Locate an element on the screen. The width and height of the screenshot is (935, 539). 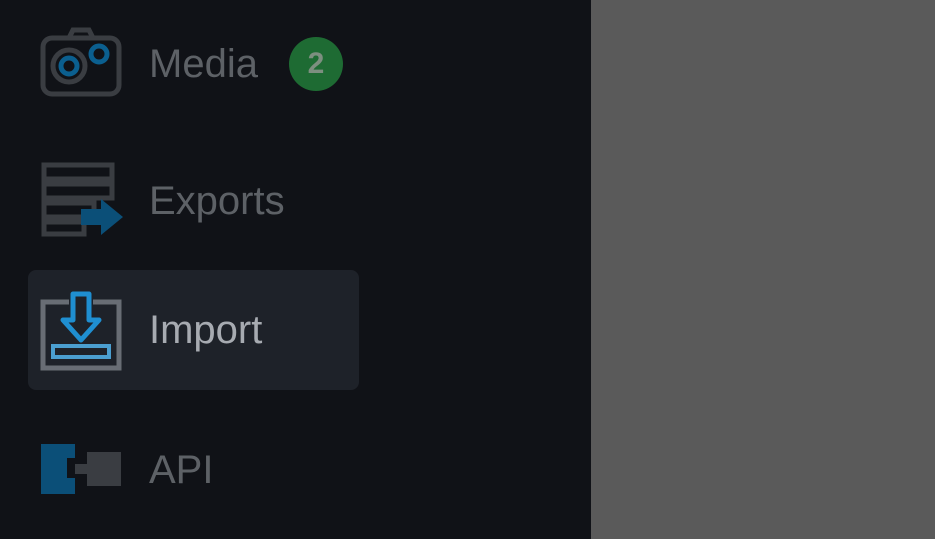
sidebar-item-label: API is located at coordinates (181, 470).